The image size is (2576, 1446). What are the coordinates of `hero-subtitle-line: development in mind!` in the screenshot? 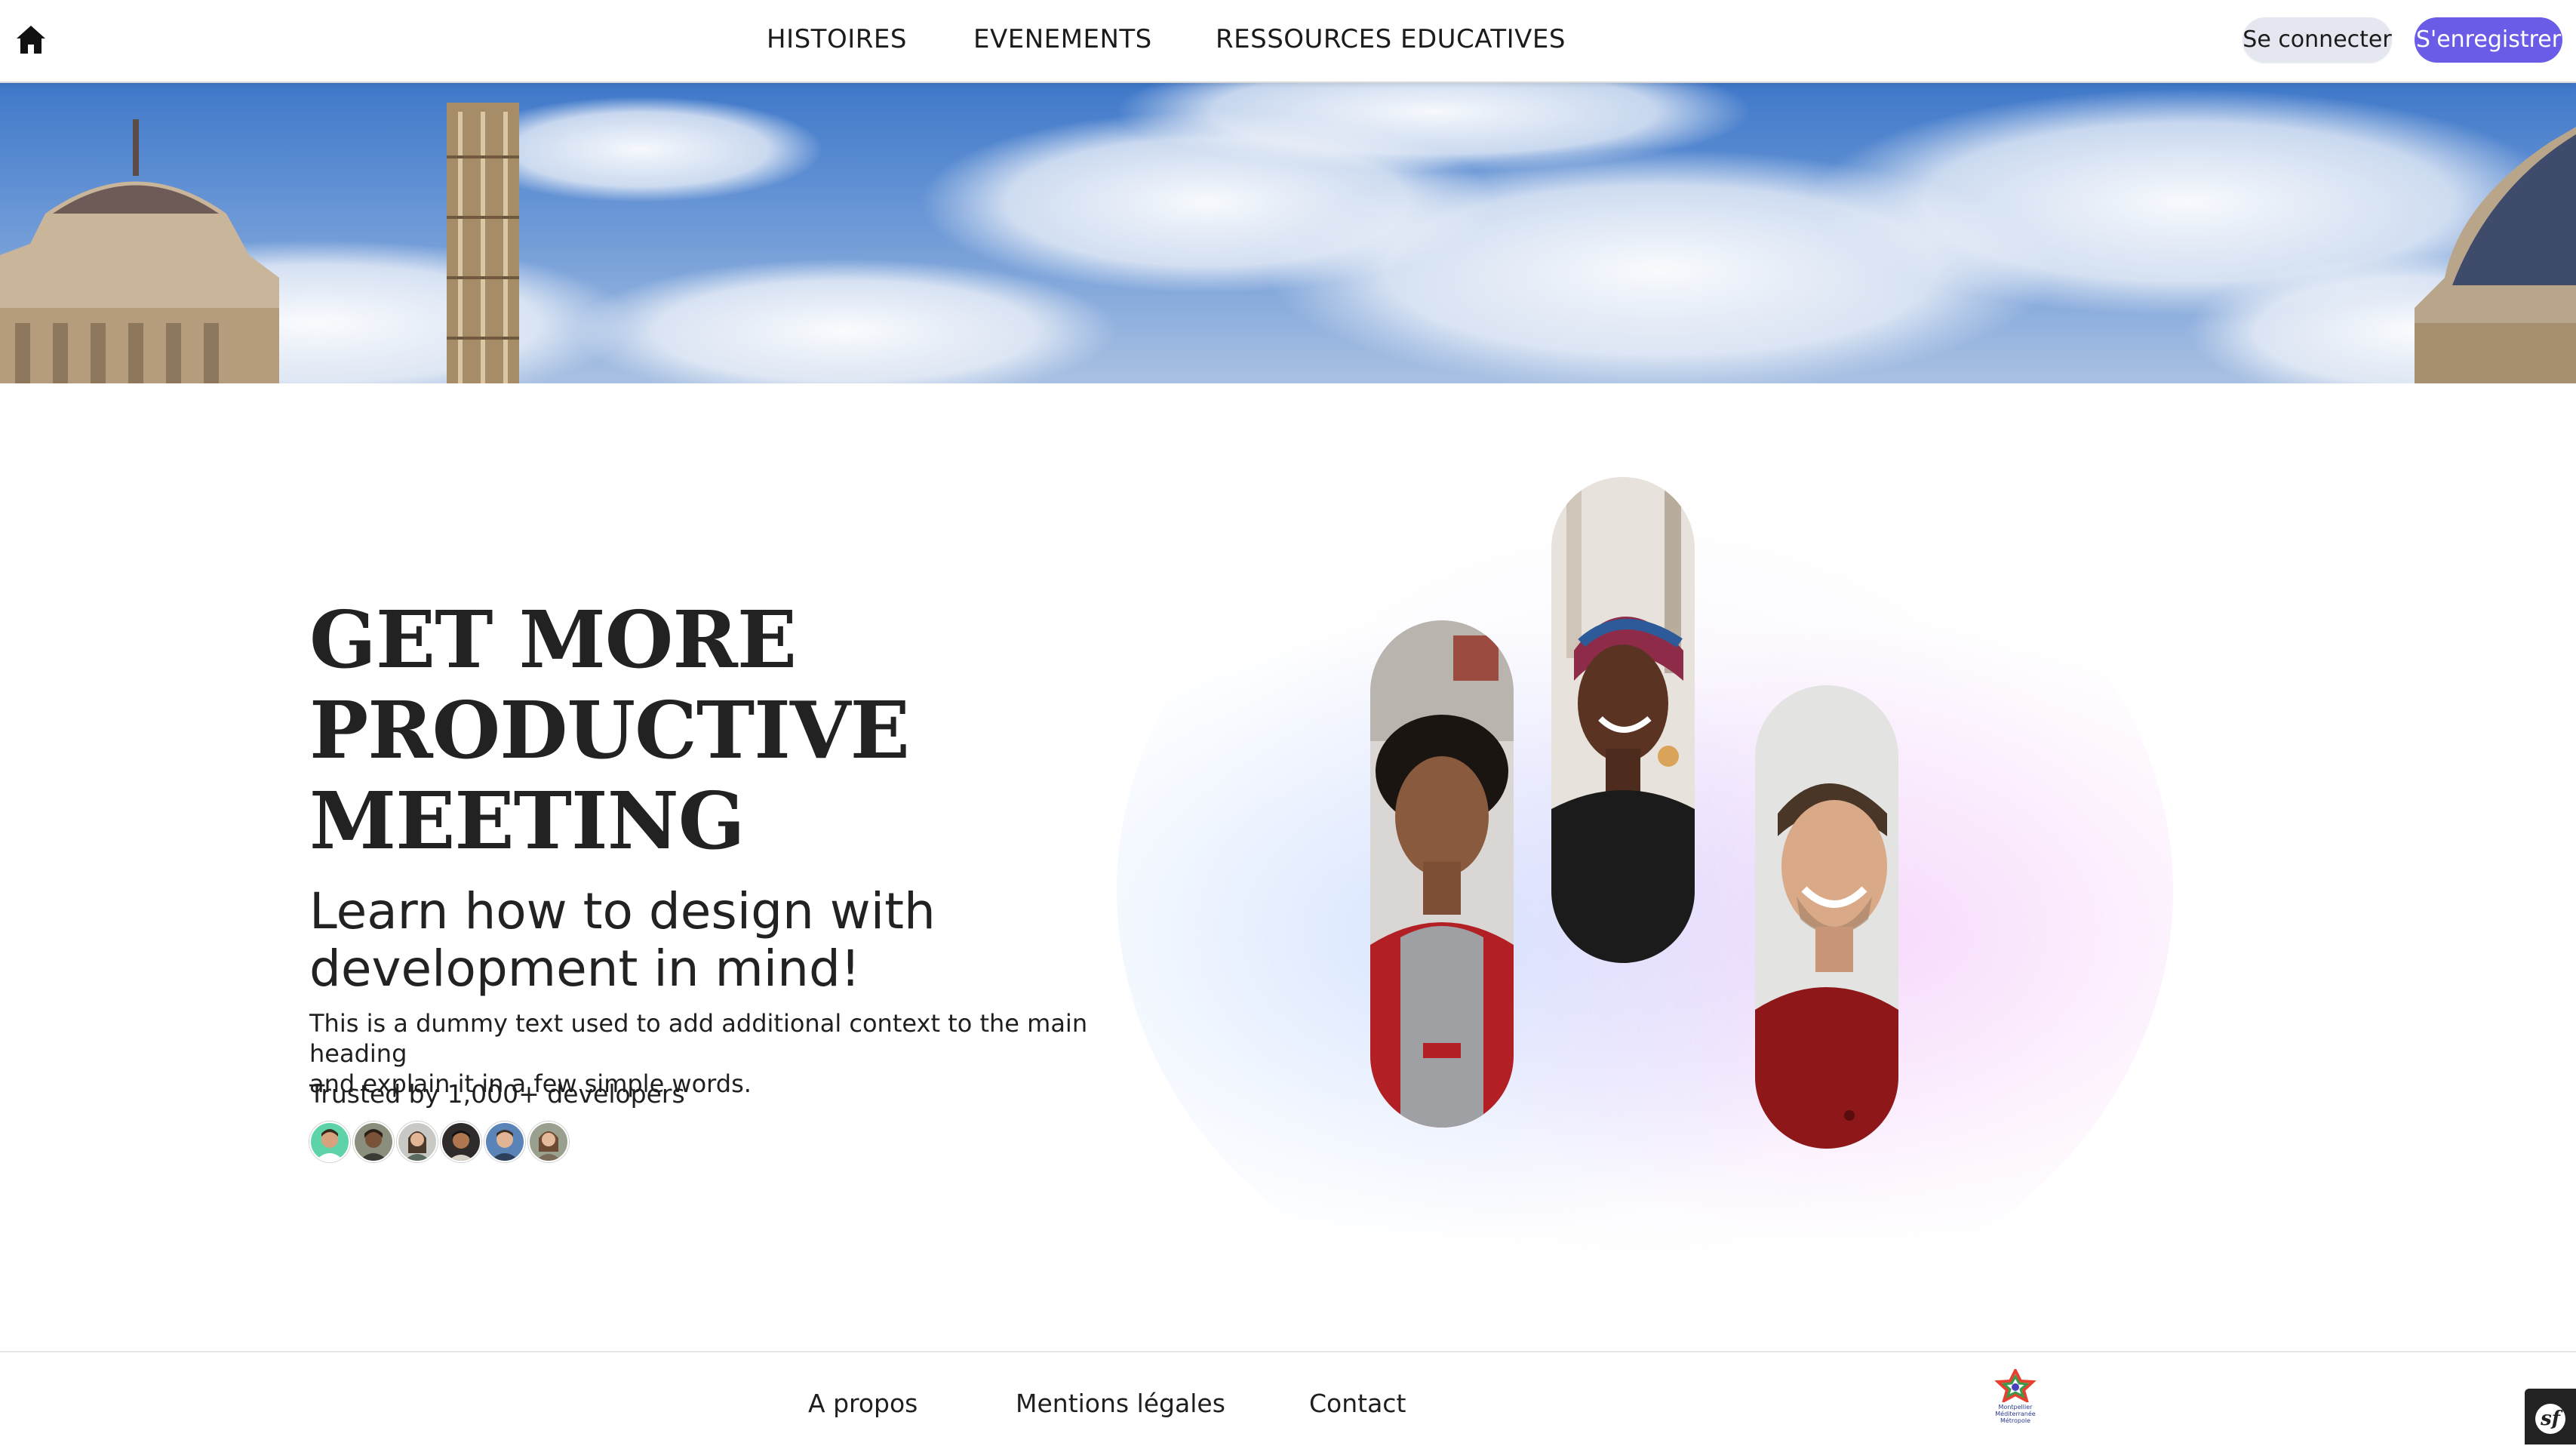 It's located at (585, 969).